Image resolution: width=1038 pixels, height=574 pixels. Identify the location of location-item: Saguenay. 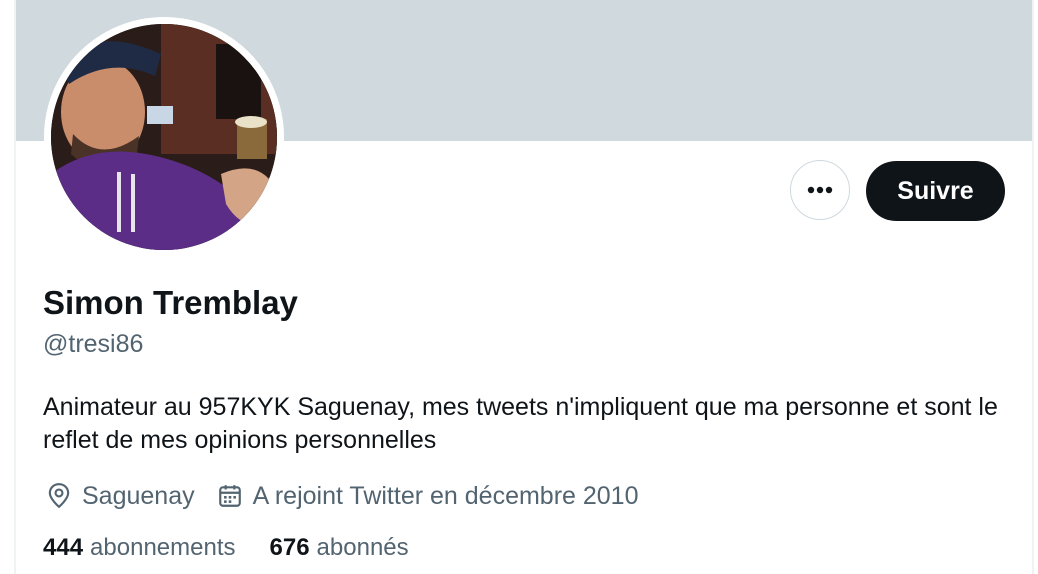
(120, 496).